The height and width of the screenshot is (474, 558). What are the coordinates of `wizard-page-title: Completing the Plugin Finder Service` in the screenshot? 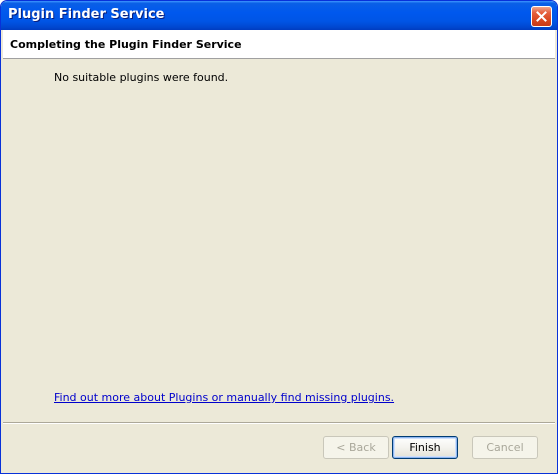 It's located at (126, 44).